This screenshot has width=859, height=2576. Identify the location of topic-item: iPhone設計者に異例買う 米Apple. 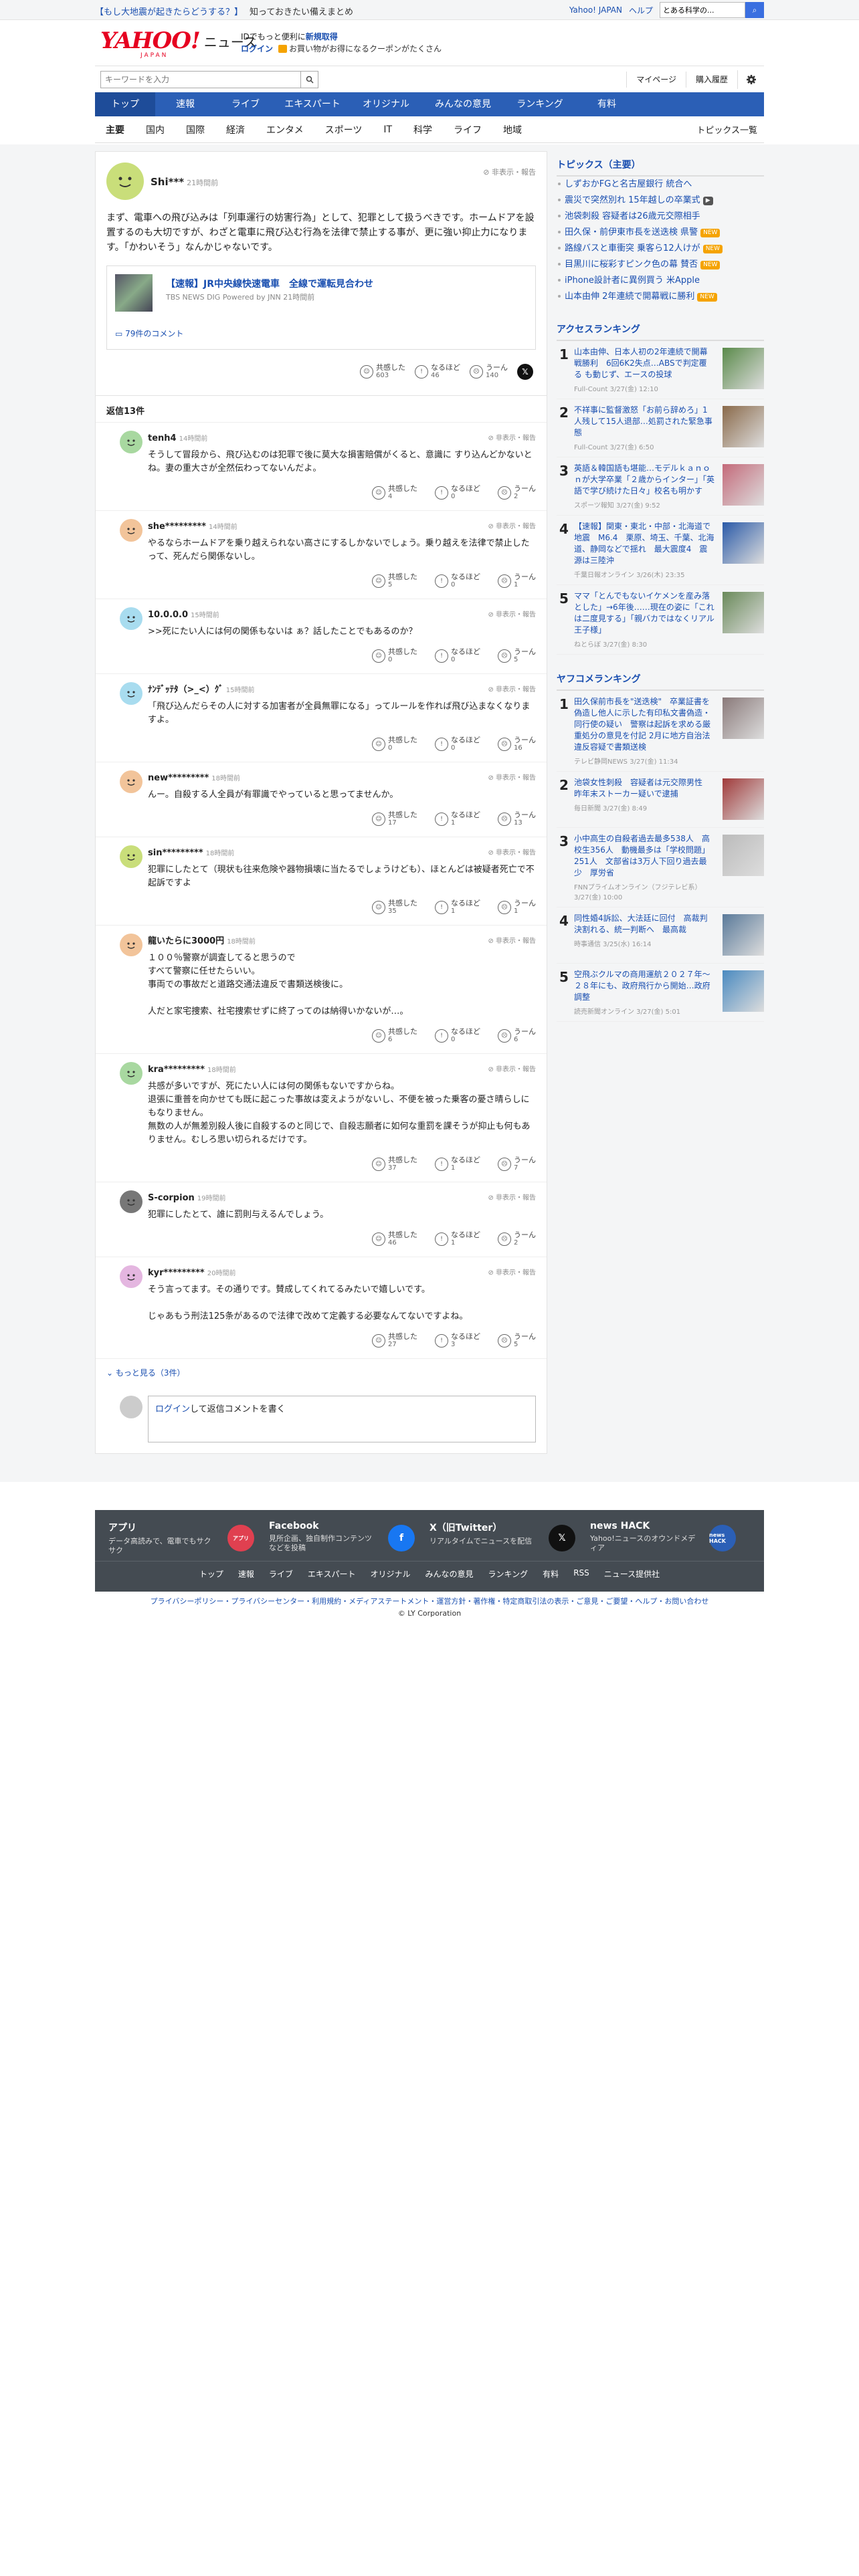
(660, 281).